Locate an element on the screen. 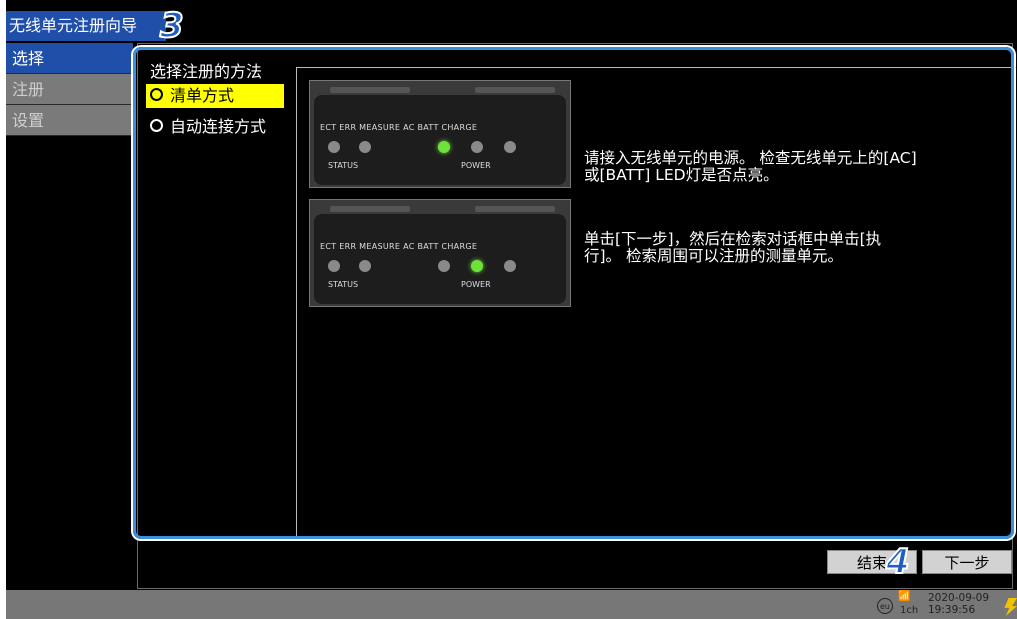  nav-item-settings: 设置 is located at coordinates (69, 120).